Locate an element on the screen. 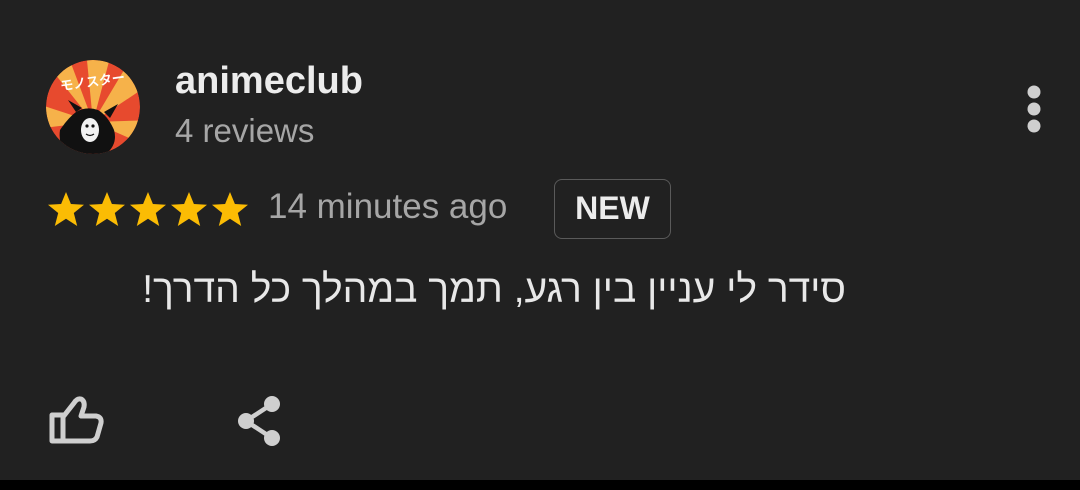 The image size is (1080, 490). review-time: 14 minutes ago is located at coordinates (388, 206).